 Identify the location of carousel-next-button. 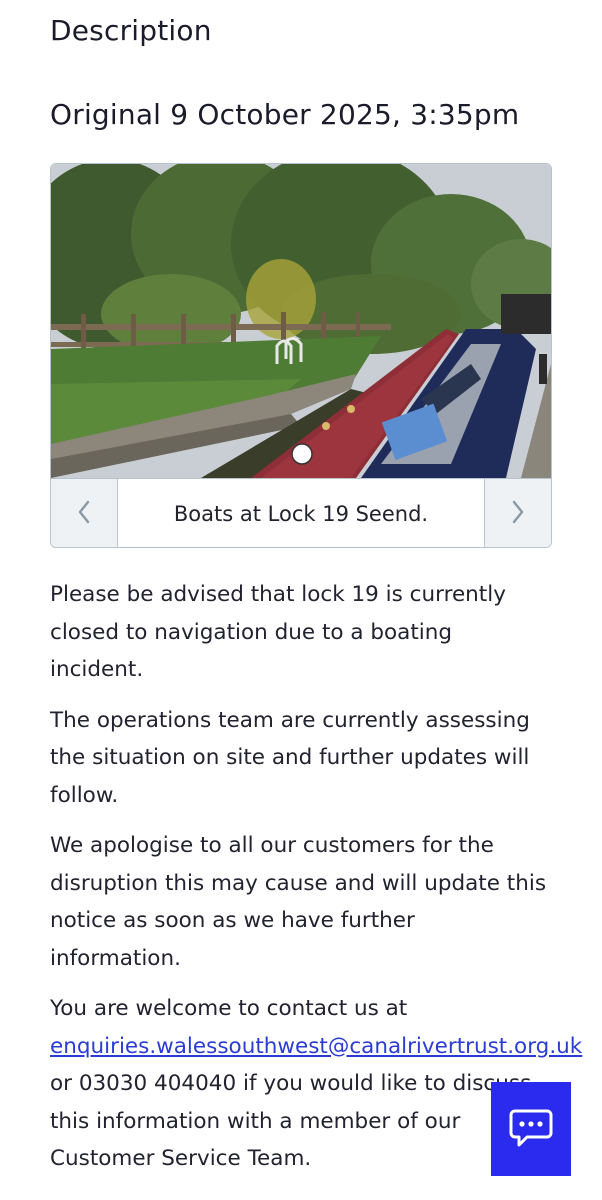
(517, 513).